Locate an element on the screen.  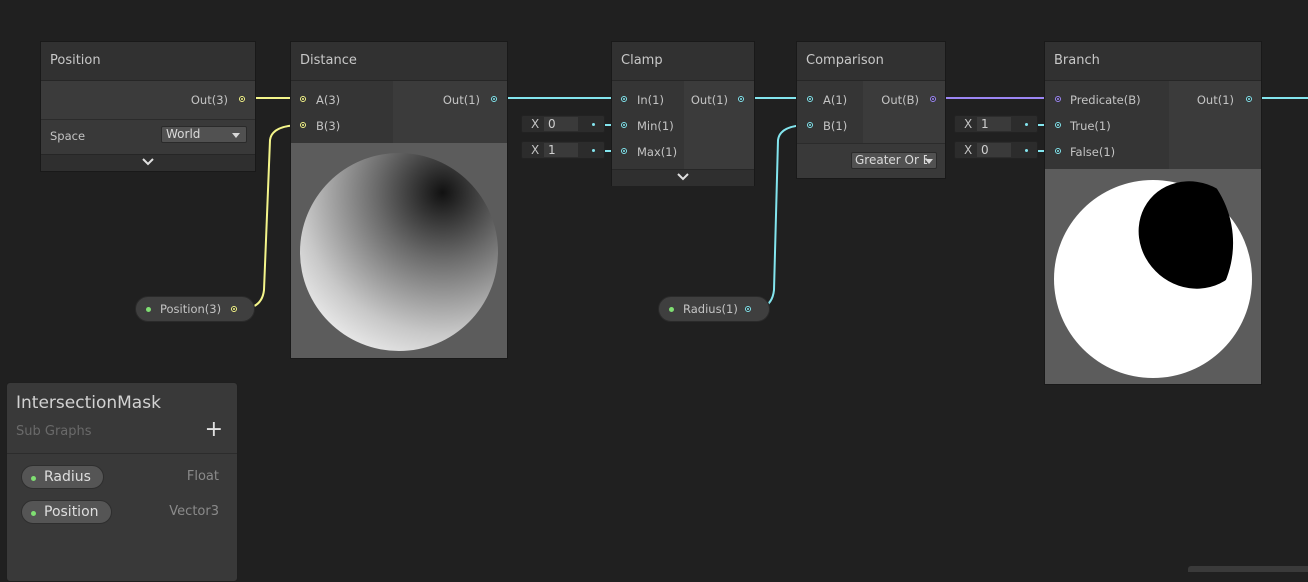
clamp-min-field: X 0 is located at coordinates (563, 124).